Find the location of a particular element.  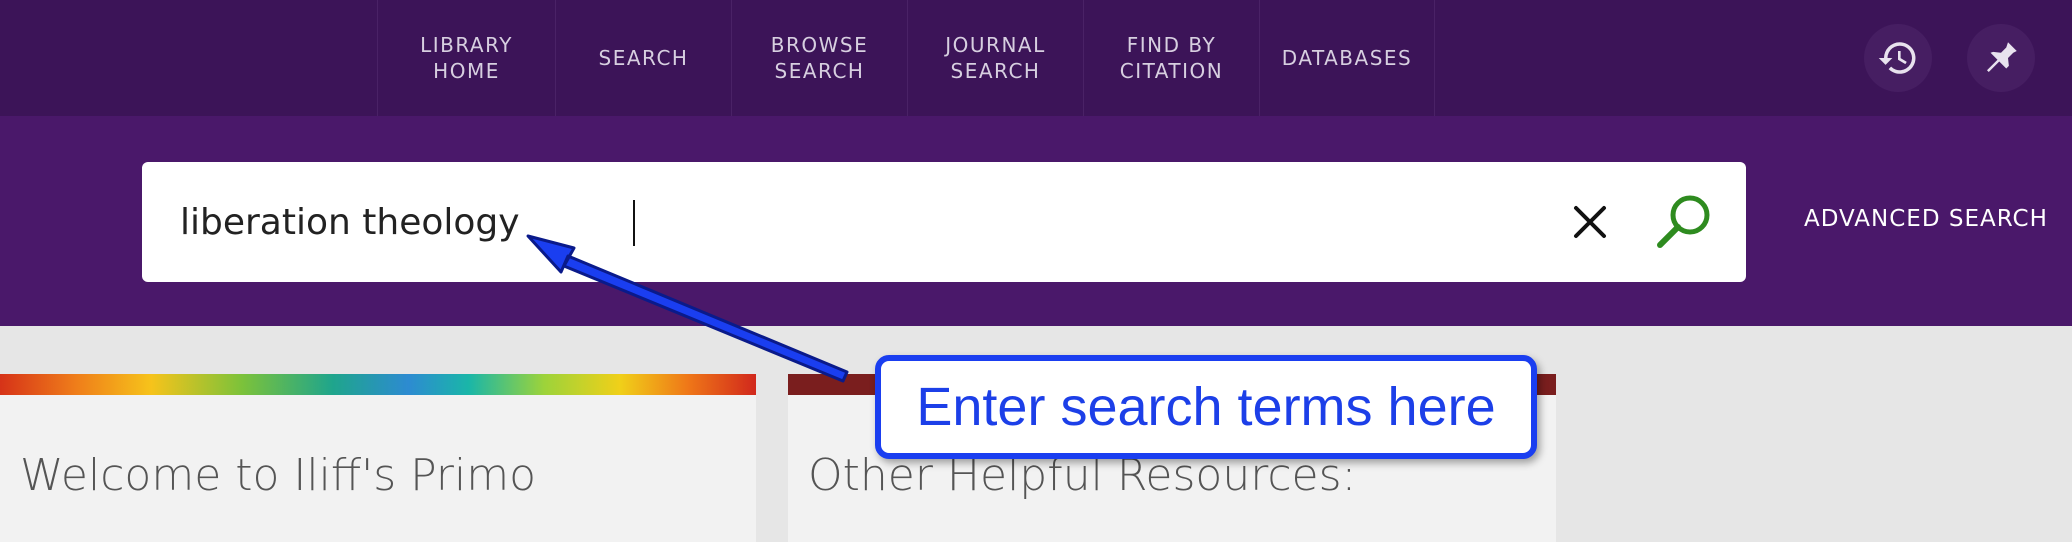

search-submit-button is located at coordinates (1684, 222).